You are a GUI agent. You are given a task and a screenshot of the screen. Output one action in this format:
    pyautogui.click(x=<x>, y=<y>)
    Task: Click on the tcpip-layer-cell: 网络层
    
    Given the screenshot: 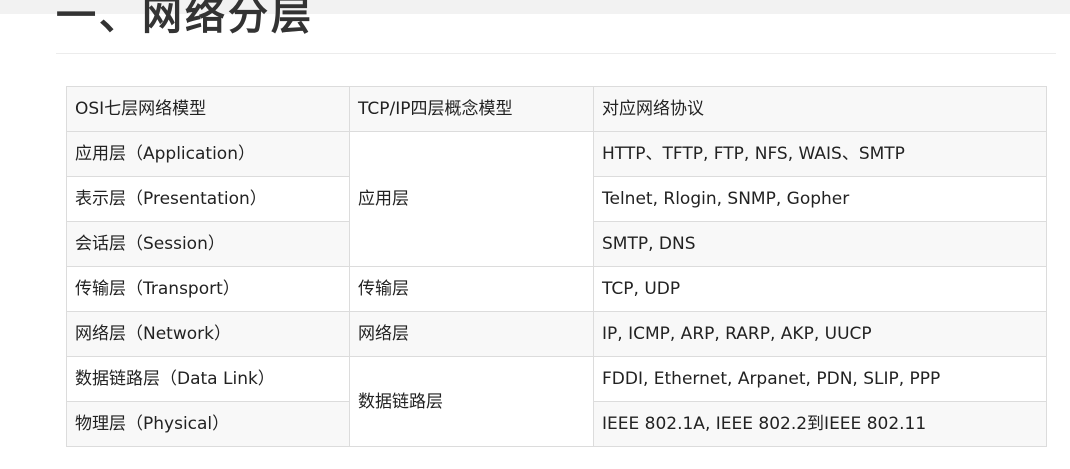 What is the action you would take?
    pyautogui.click(x=471, y=334)
    